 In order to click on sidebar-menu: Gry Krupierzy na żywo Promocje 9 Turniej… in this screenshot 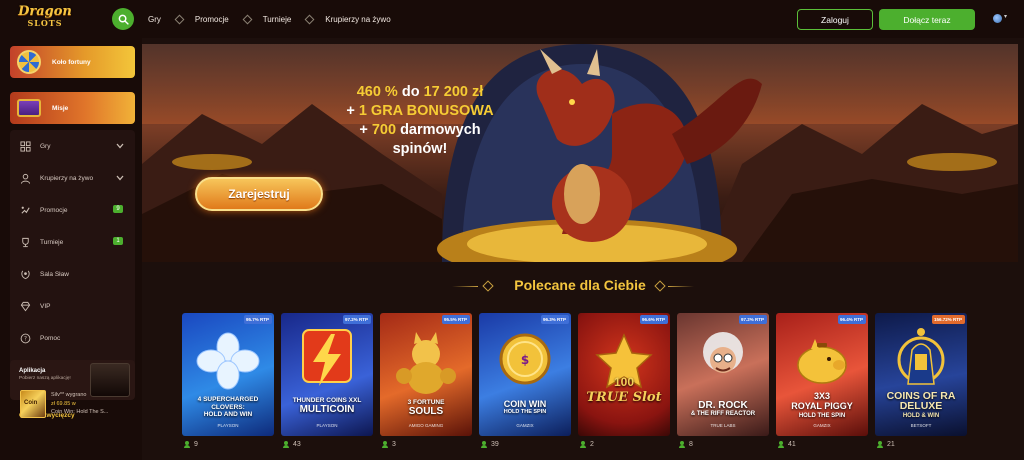, I will do `click(72, 248)`.